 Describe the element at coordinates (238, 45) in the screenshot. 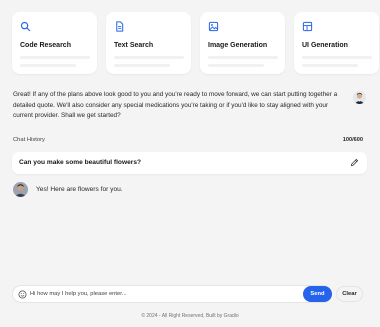

I see `card-title: Image Generation` at that location.